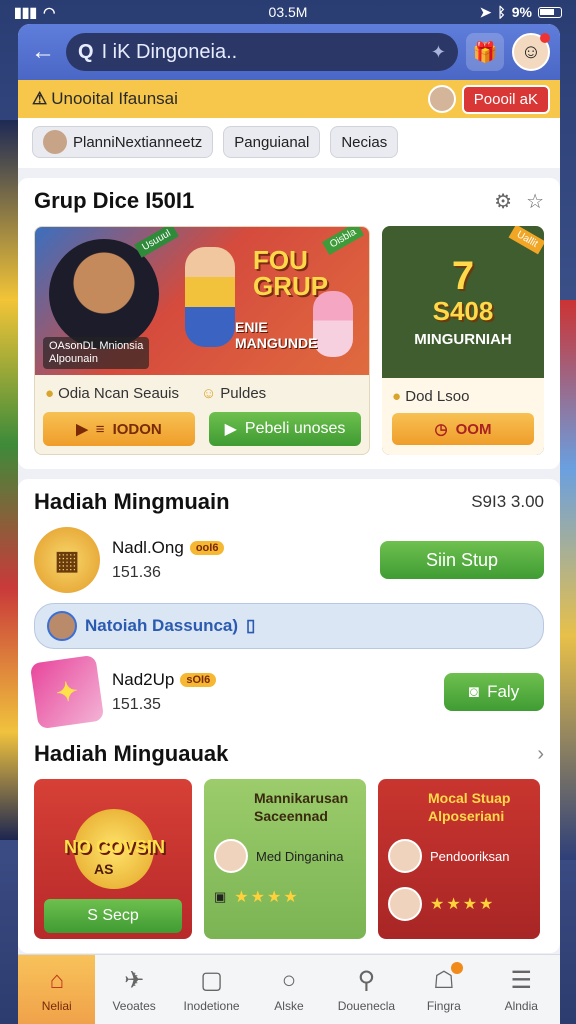 This screenshot has width=576, height=1024. Describe the element at coordinates (474, 691) in the screenshot. I see `camera-icon: ◙` at that location.